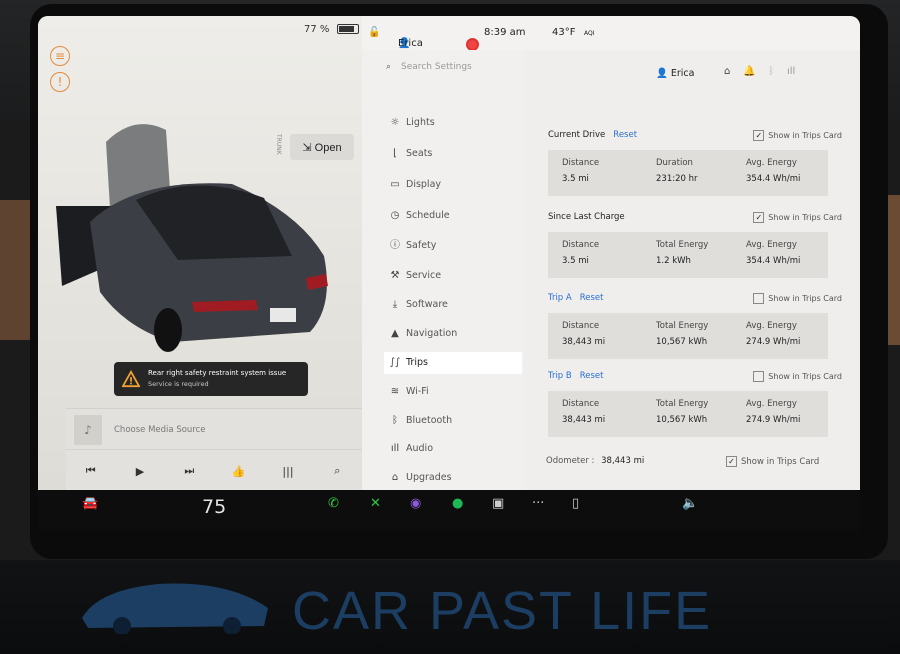 This screenshot has height=654, width=900. Describe the element at coordinates (453, 478) in the screenshot. I see `menu-item-upgrades: ⌂ Upgrades` at that location.